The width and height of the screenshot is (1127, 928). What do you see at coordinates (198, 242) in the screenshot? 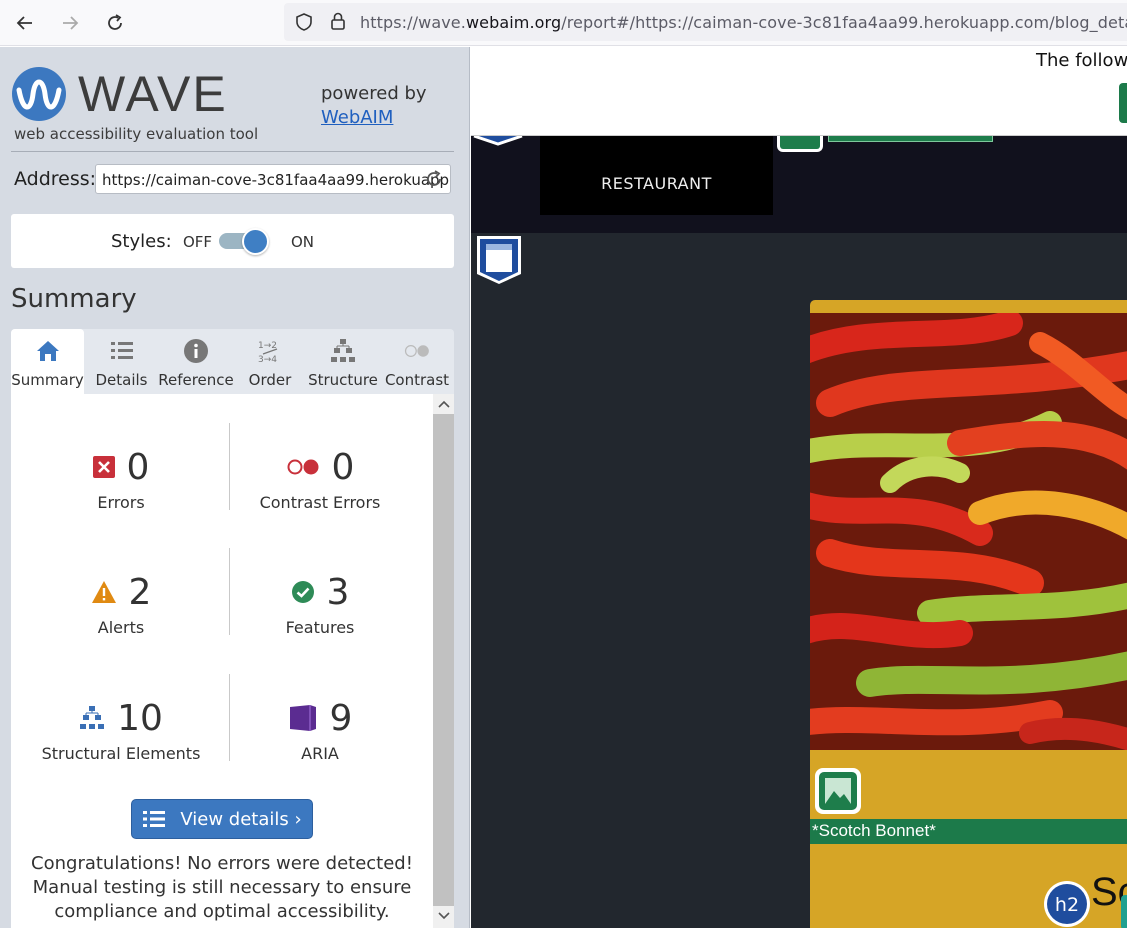
I see `styles-off-label: OFF` at bounding box center [198, 242].